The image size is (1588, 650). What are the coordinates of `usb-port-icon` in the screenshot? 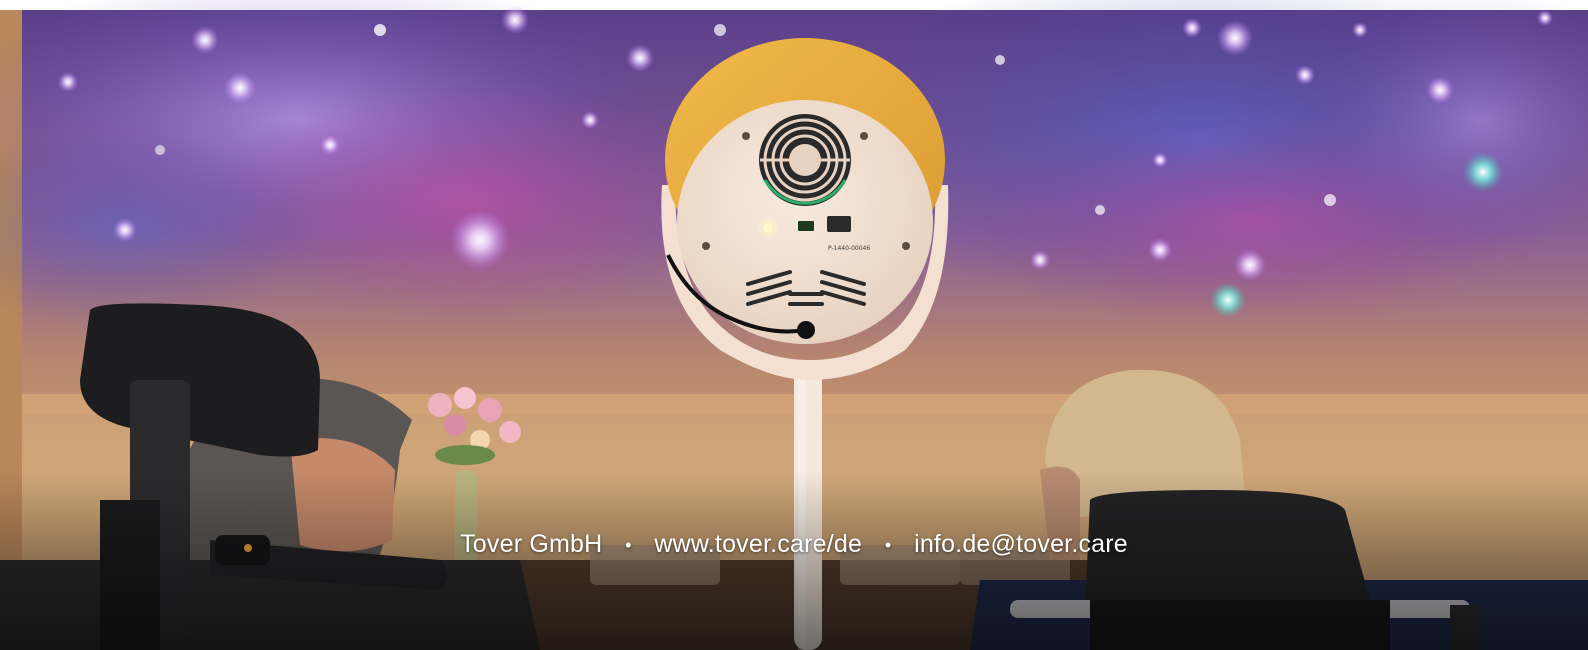 It's located at (806, 226).